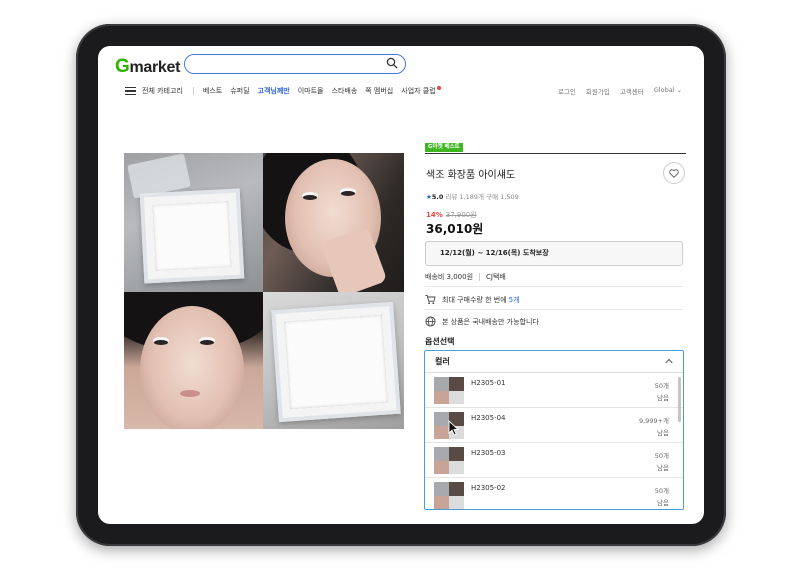 This screenshot has width=800, height=571. What do you see at coordinates (444, 147) in the screenshot?
I see `best-badge: G마켓 베스트` at bounding box center [444, 147].